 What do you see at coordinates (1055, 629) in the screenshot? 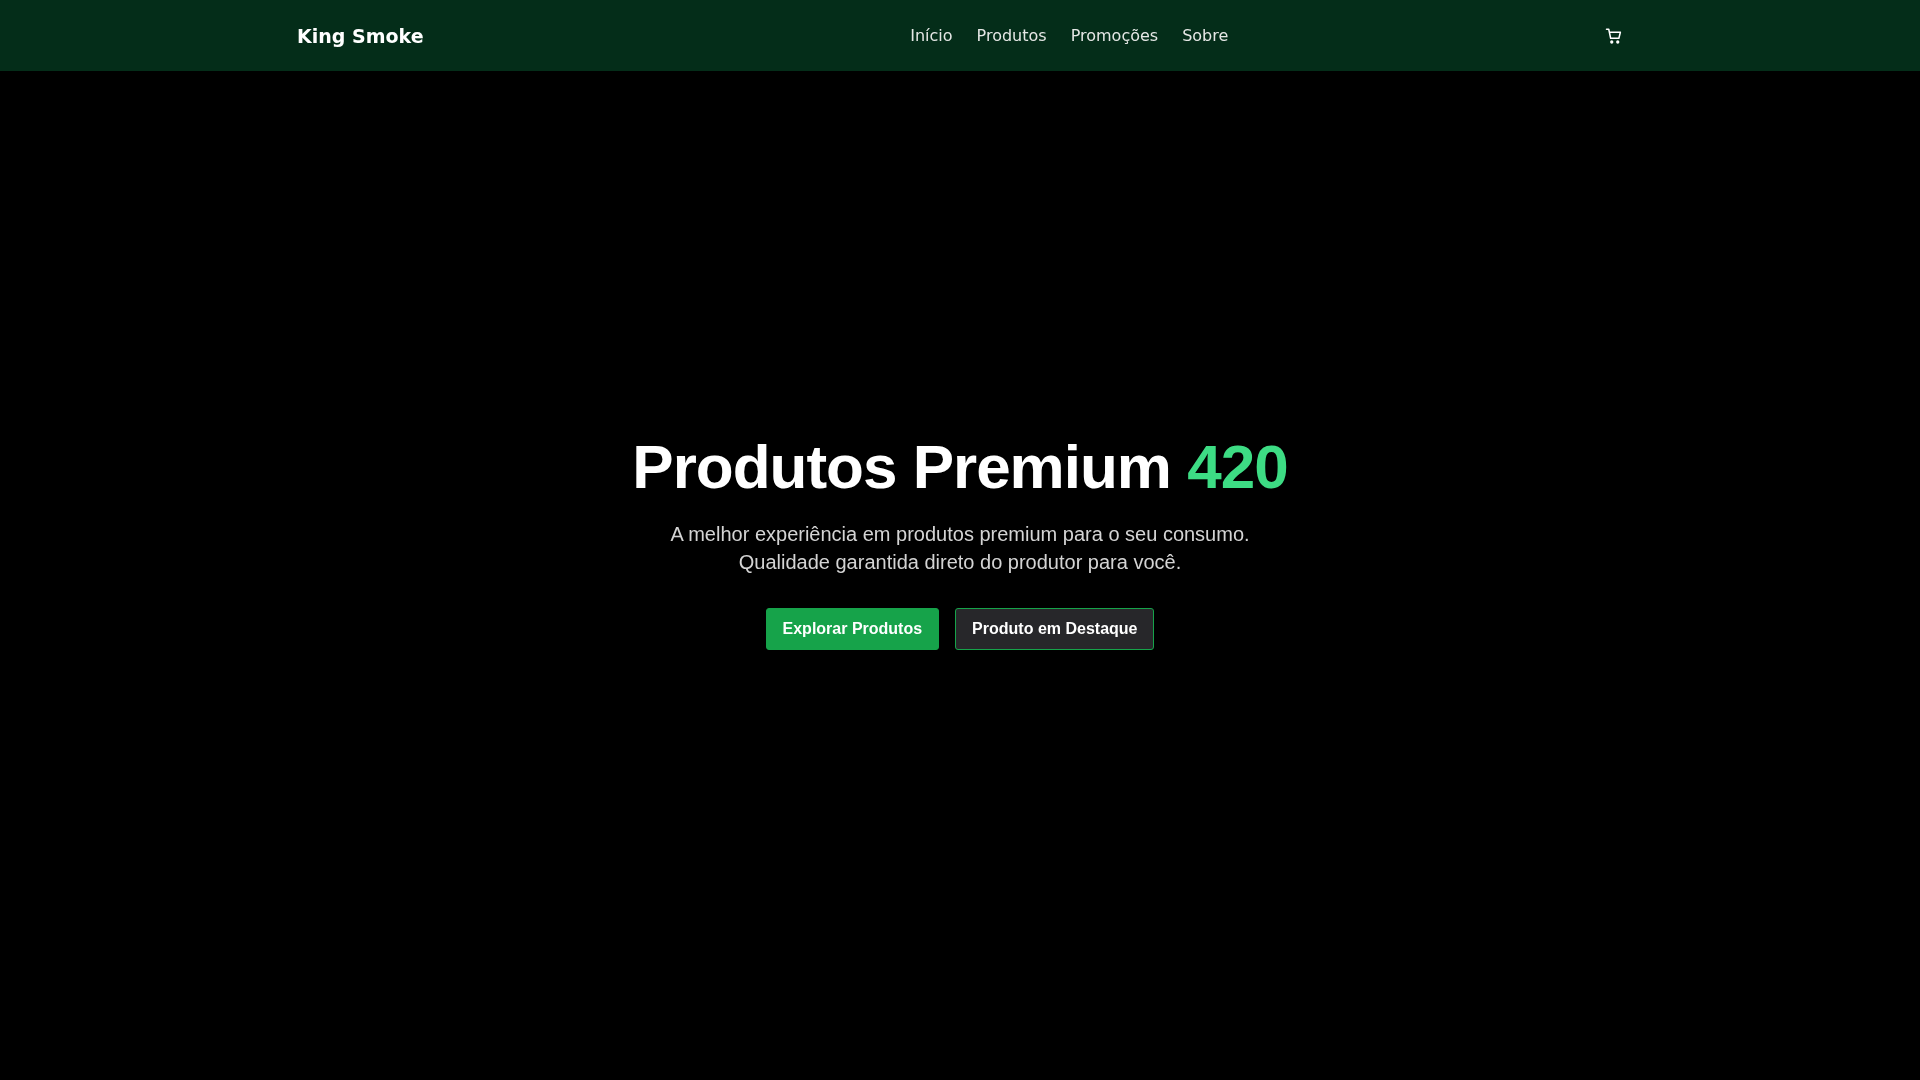
I see `featured-button: Produto em Destaque` at bounding box center [1055, 629].